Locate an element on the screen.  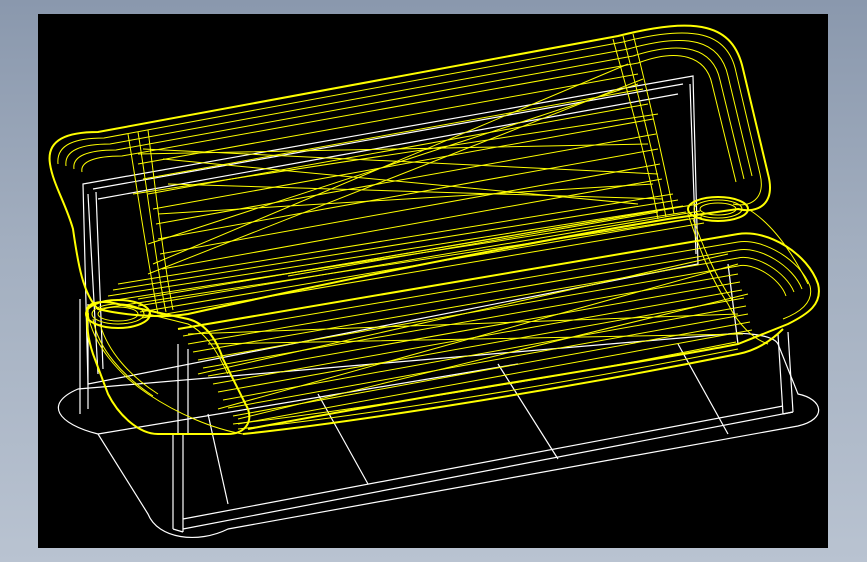
left-leg-box is located at coordinates (178, 483).